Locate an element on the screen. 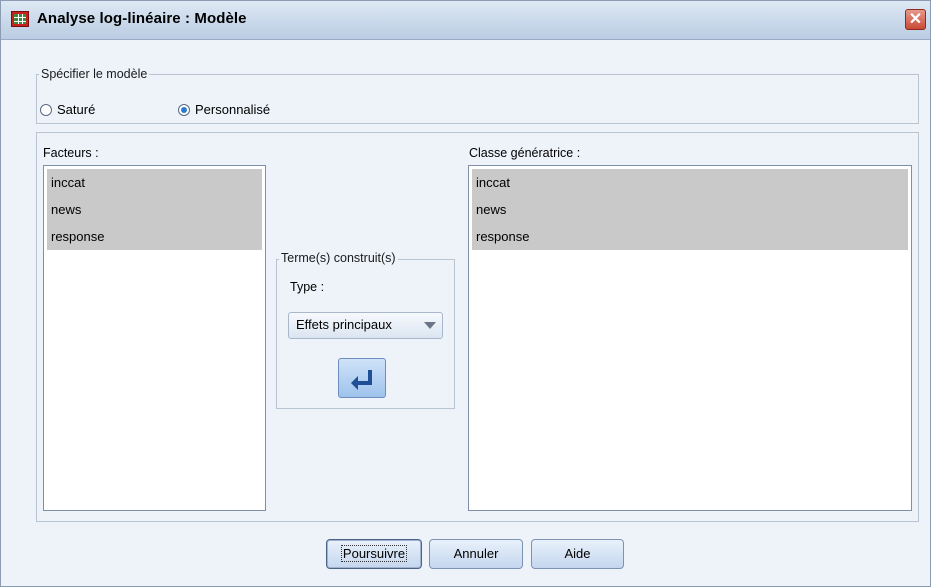 The width and height of the screenshot is (931, 587). continue-button-label: Poursuivre is located at coordinates (374, 553).